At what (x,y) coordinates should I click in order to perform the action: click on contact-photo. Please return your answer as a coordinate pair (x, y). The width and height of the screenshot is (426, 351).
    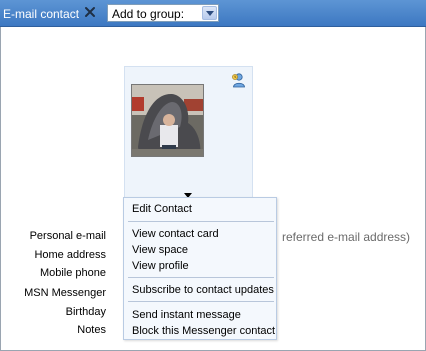
    Looking at the image, I should click on (167, 120).